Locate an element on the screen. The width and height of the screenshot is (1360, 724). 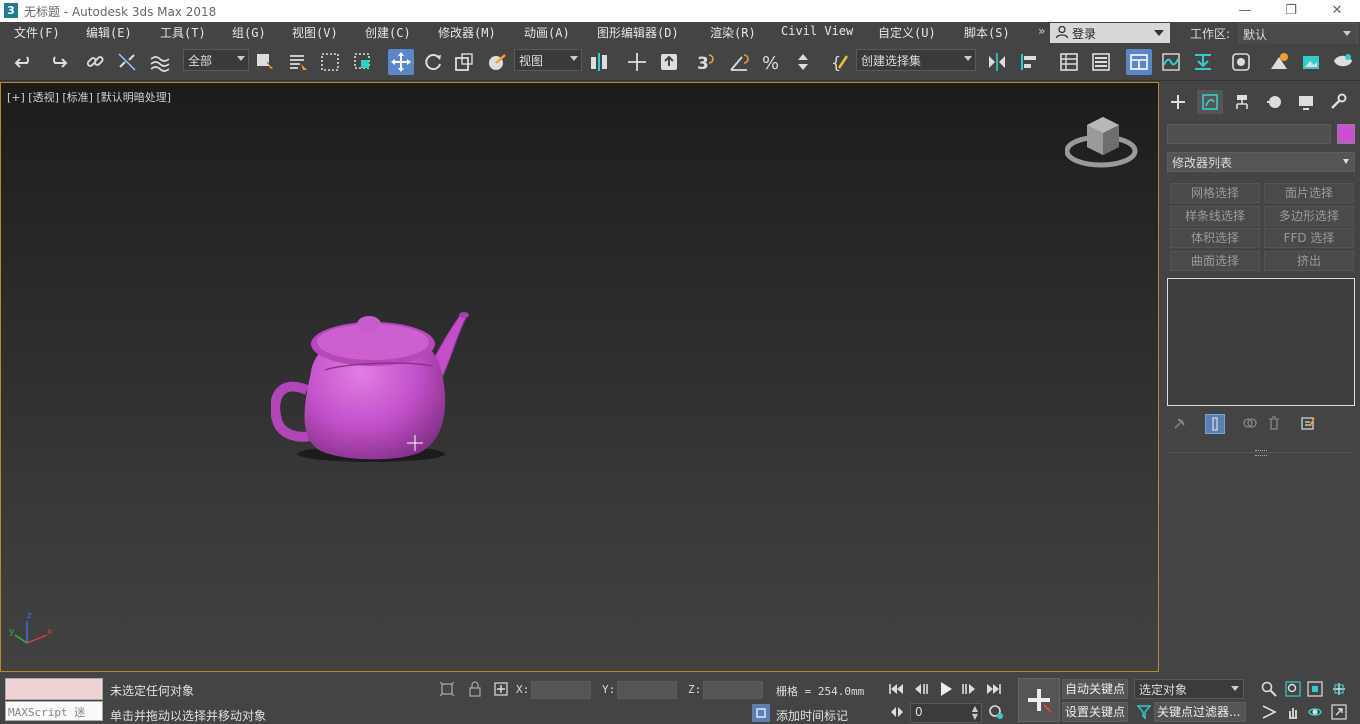
reference-coordinate-dropdown: 视图 is located at coordinates (548, 60).